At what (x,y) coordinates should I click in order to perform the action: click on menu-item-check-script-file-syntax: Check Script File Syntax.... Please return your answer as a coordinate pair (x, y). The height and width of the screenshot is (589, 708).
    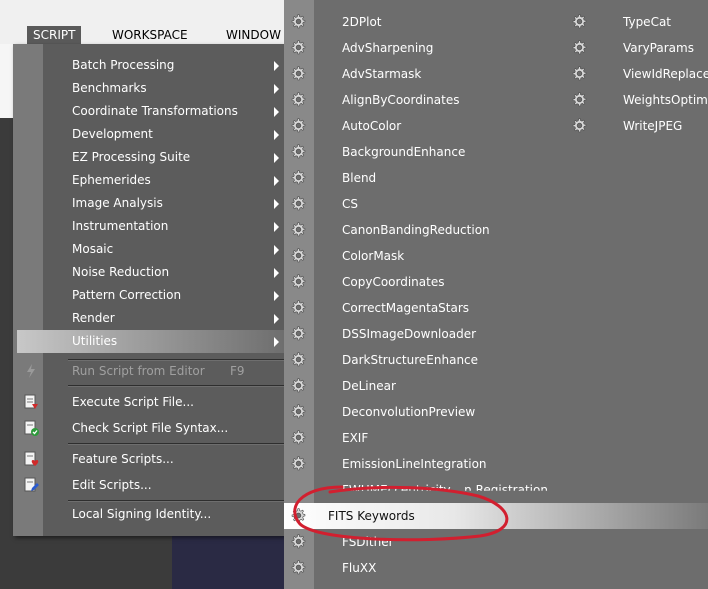
    Looking at the image, I should click on (150, 428).